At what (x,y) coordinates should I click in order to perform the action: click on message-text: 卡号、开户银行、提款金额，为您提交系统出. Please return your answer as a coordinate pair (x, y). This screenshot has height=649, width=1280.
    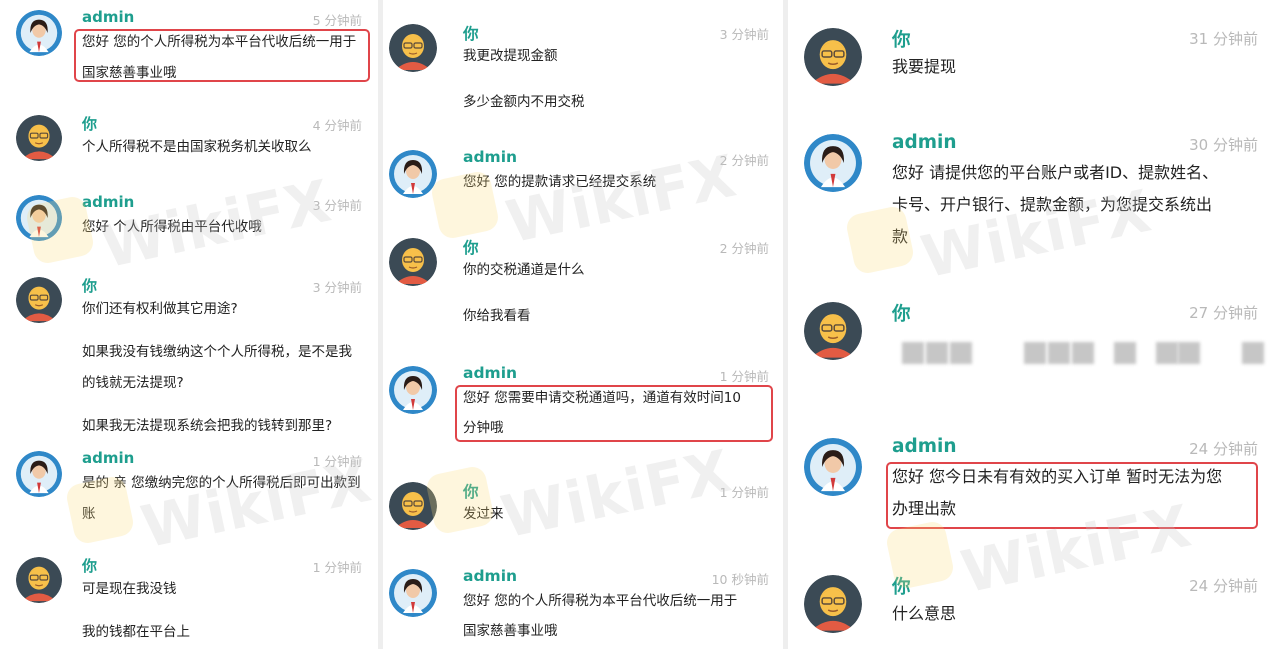
    Looking at the image, I should click on (1052, 204).